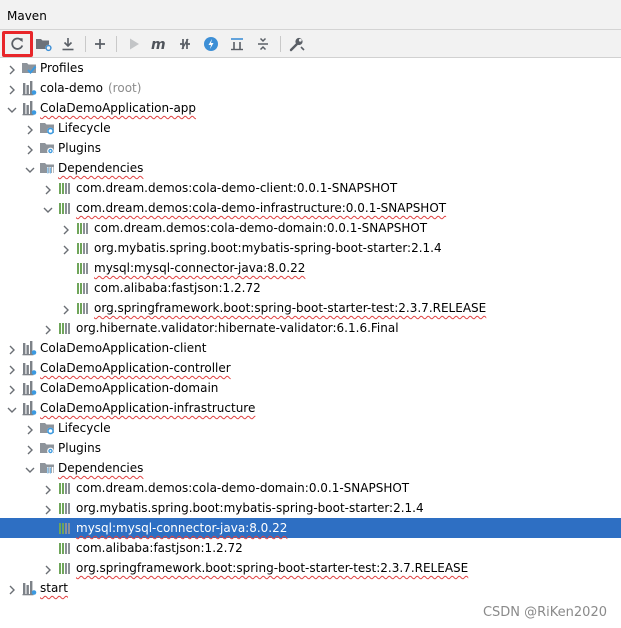 The image size is (621, 628). I want to click on tree-node-label: mysql:mysql-connector-java:8.0.22, so click(182, 528).